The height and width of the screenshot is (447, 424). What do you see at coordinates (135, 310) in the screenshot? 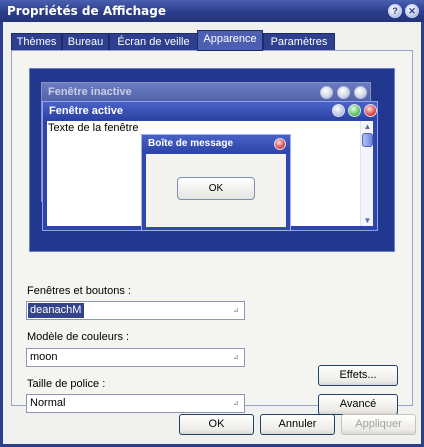
I see `windows-buttons-select: deanachM ⊿` at bounding box center [135, 310].